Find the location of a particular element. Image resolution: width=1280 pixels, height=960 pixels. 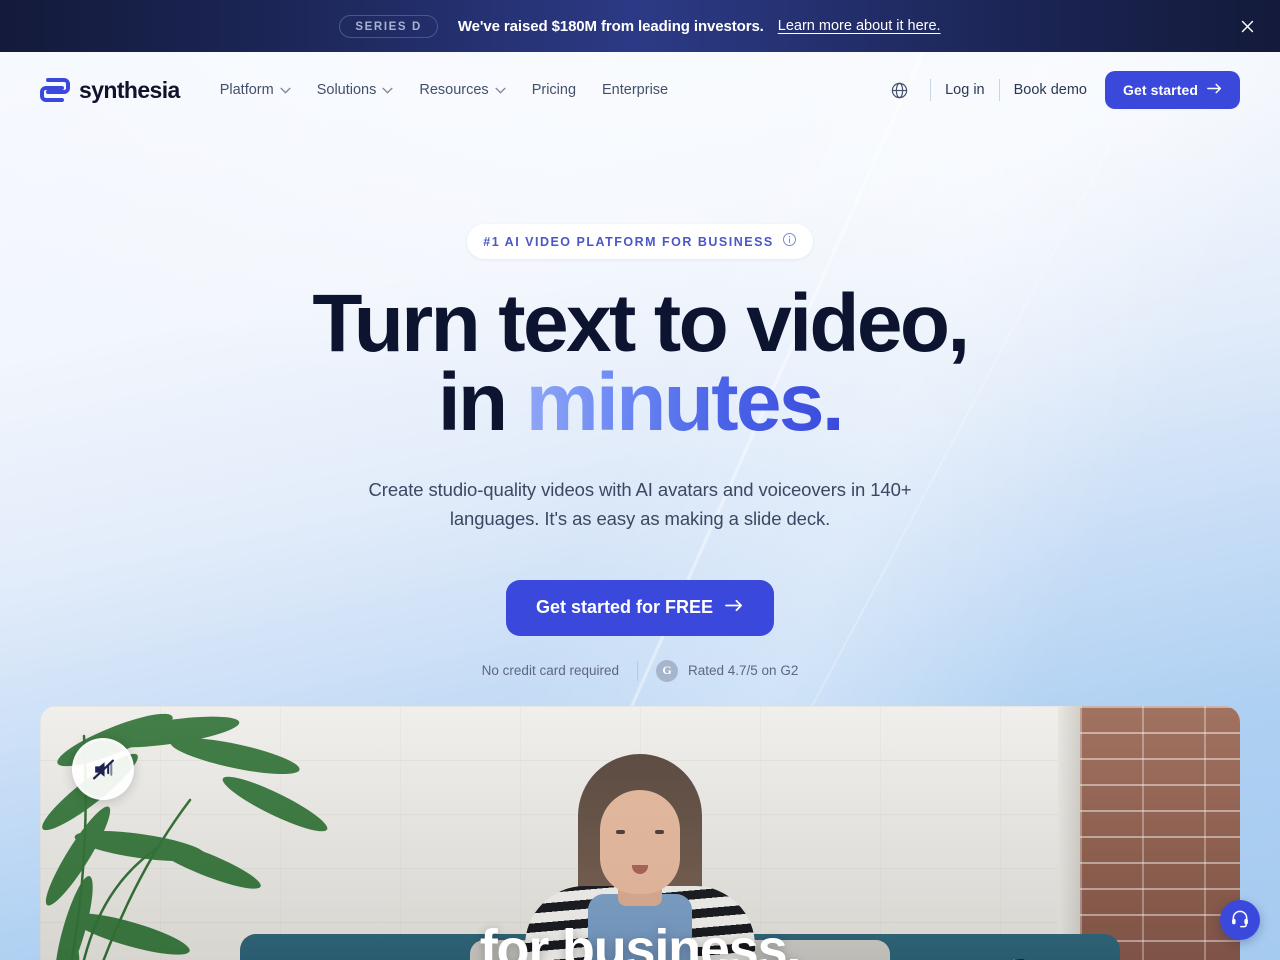

login-link: Log in is located at coordinates (965, 90).